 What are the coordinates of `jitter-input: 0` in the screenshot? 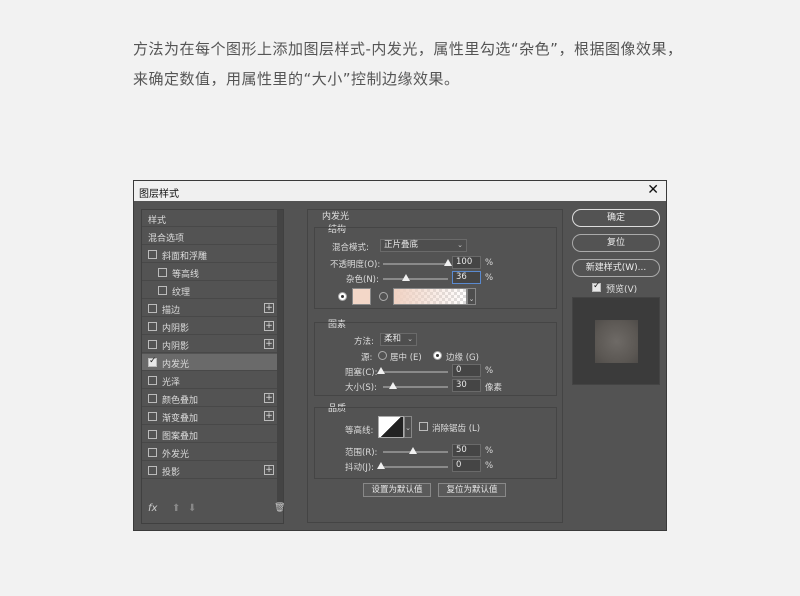 It's located at (466, 465).